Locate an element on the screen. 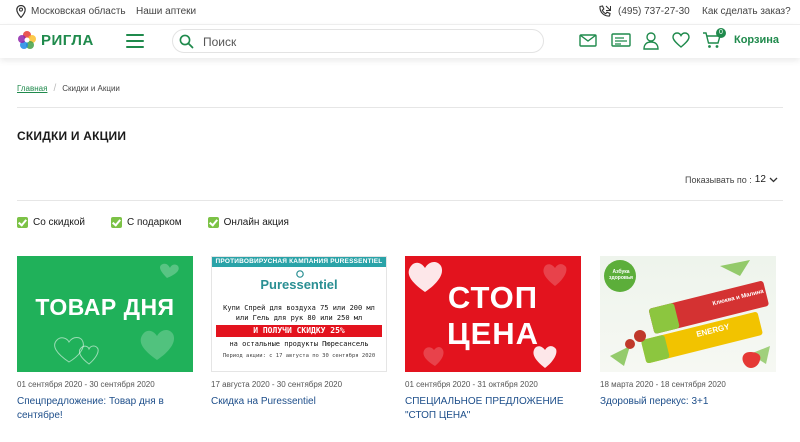 The image size is (800, 442). logo-flower-icon is located at coordinates (27, 40).